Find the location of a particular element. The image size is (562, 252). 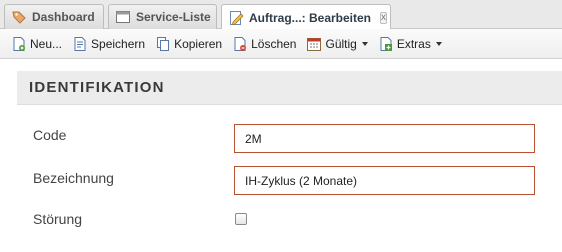

tag-icon is located at coordinates (19, 17).